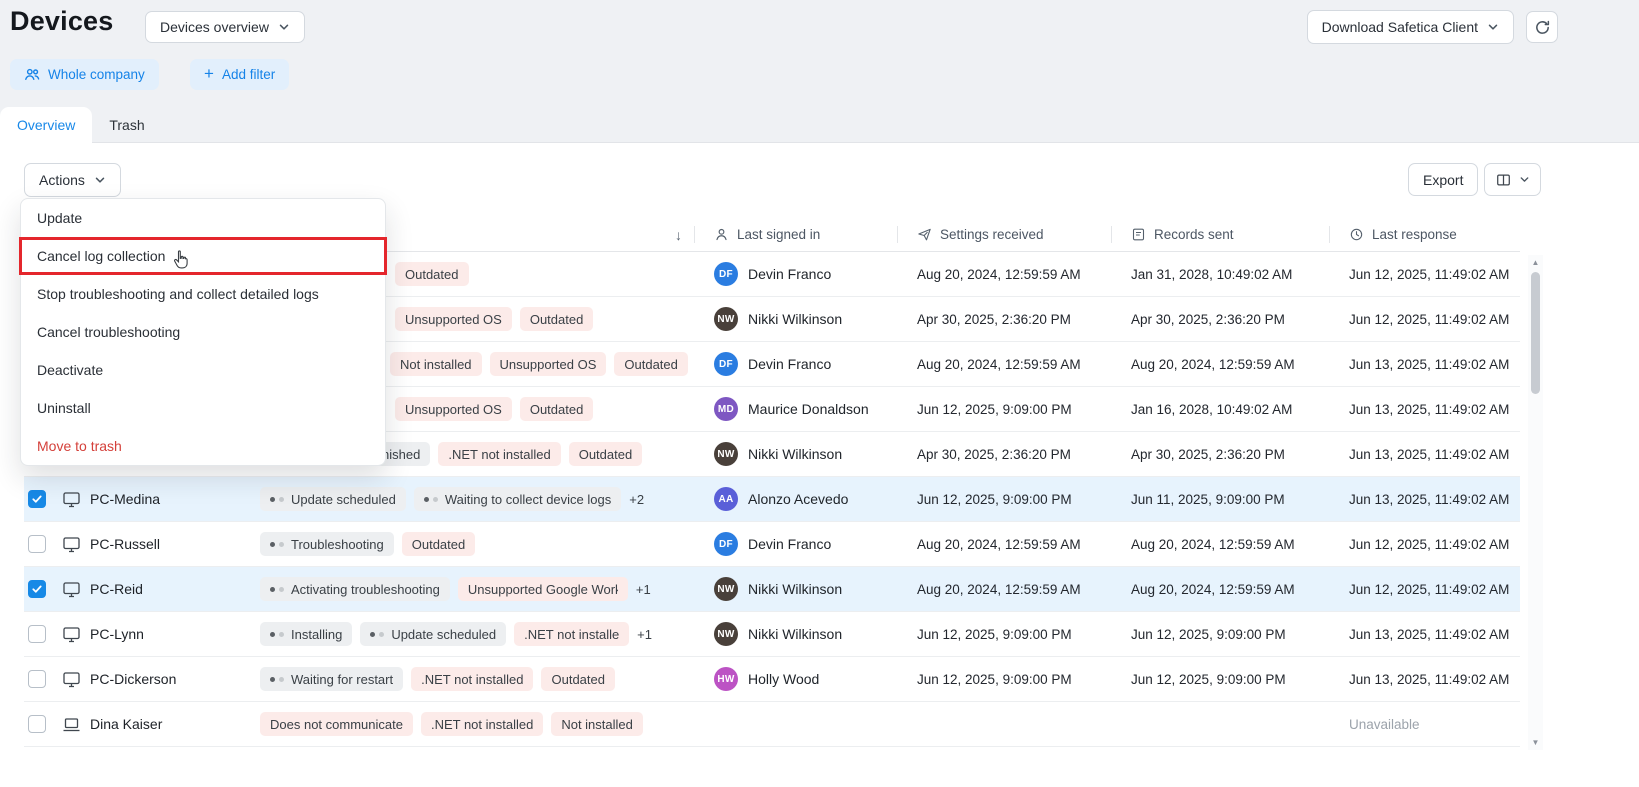  What do you see at coordinates (1512, 179) in the screenshot?
I see `columns-button` at bounding box center [1512, 179].